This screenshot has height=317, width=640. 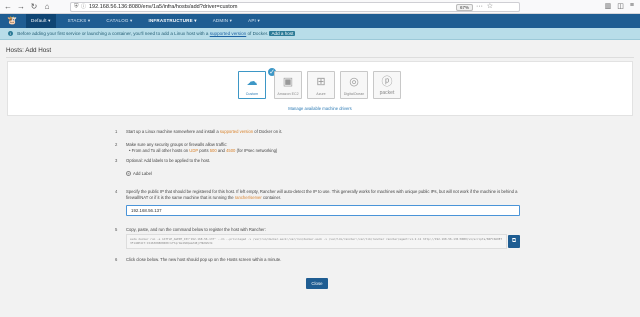 I want to click on public-ip-input: 192.168.56.137, so click(x=323, y=210).